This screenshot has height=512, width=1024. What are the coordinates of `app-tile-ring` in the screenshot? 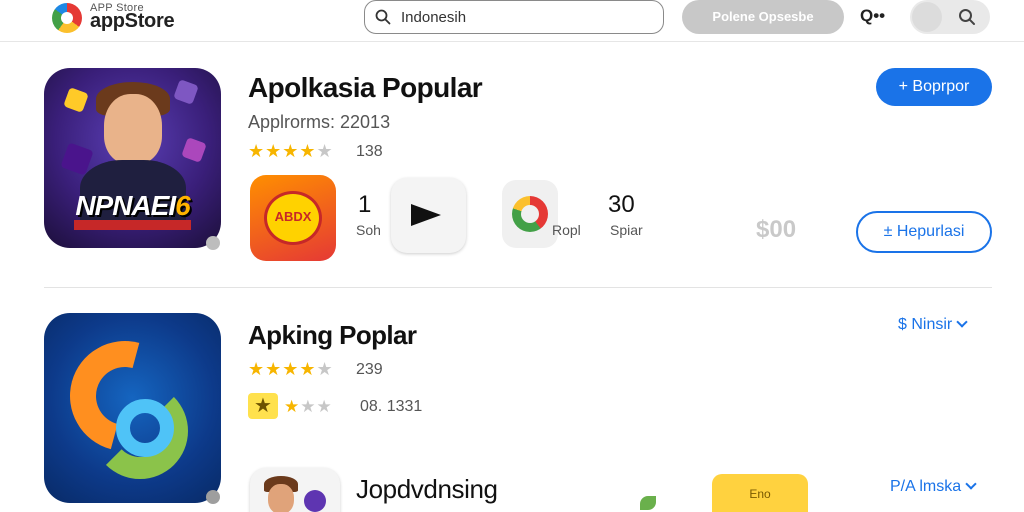 It's located at (530, 214).